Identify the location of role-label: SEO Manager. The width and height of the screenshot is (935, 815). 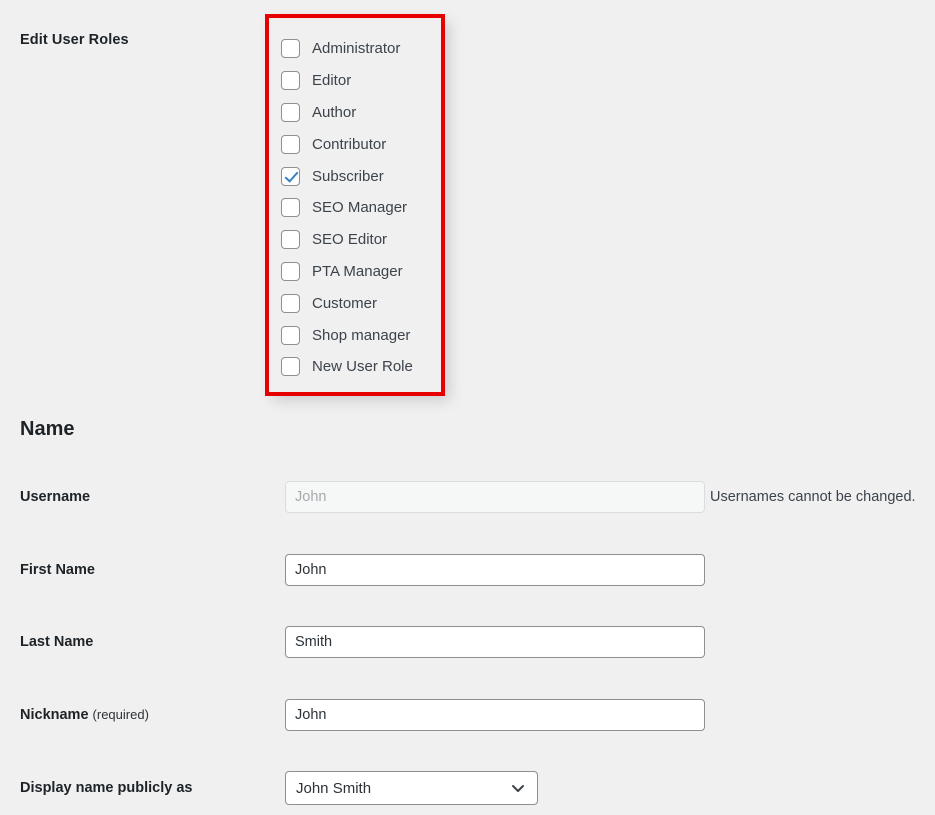
(360, 208).